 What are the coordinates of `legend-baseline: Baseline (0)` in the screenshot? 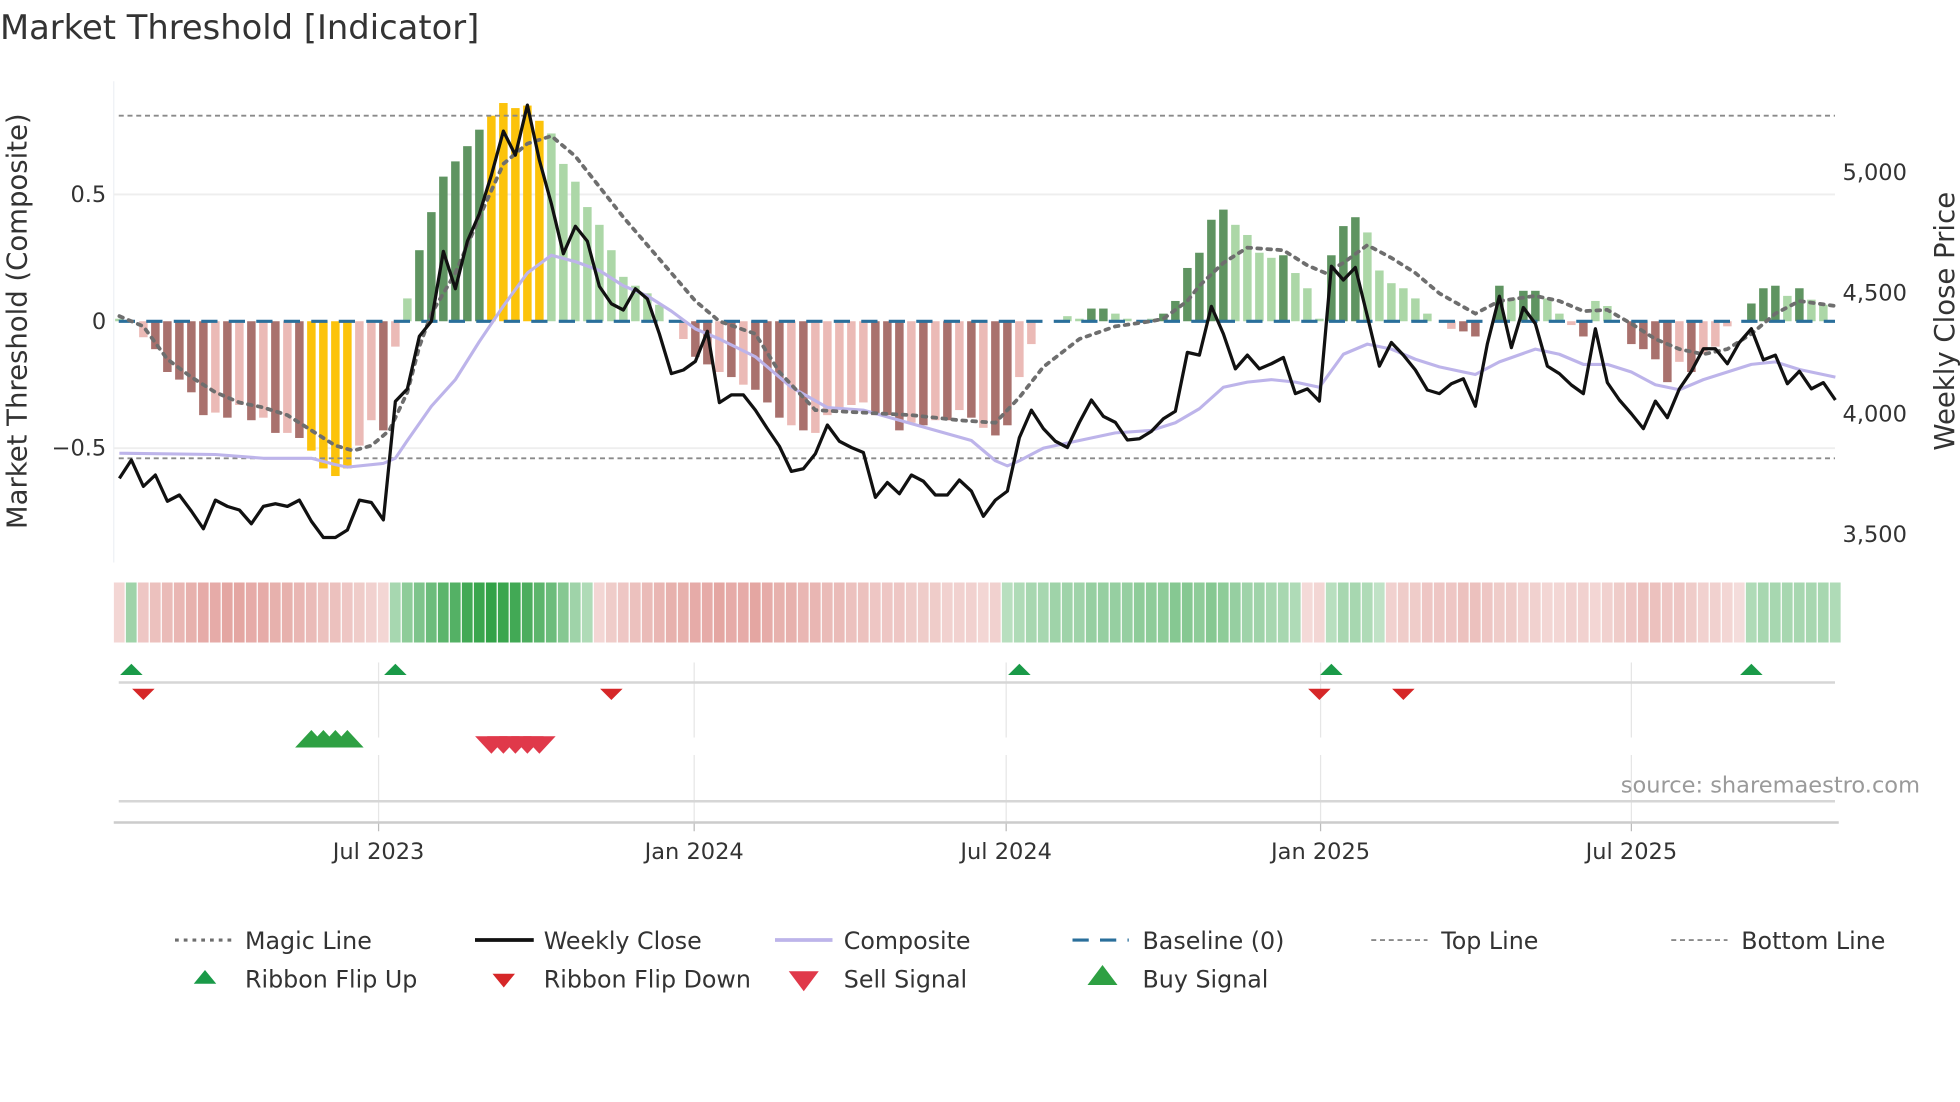 It's located at (1214, 941).